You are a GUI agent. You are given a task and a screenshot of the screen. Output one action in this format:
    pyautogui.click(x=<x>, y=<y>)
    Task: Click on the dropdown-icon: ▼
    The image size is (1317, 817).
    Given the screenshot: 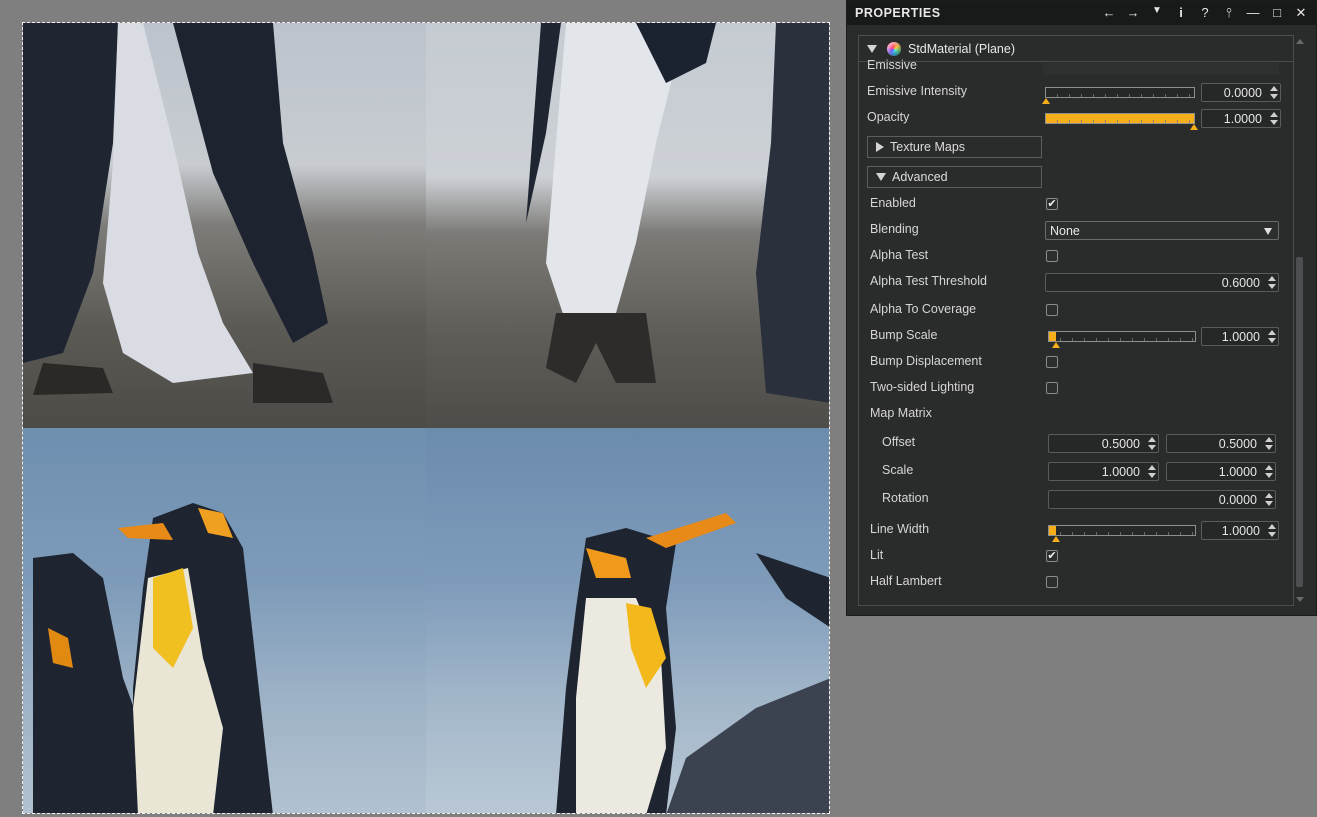 What is the action you would take?
    pyautogui.click(x=1157, y=13)
    